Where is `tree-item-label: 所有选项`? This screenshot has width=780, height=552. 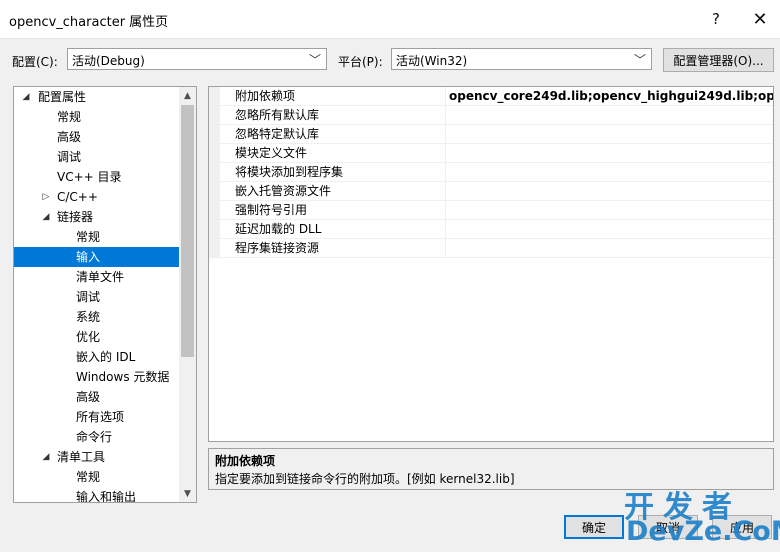 tree-item-label: 所有选项 is located at coordinates (100, 417).